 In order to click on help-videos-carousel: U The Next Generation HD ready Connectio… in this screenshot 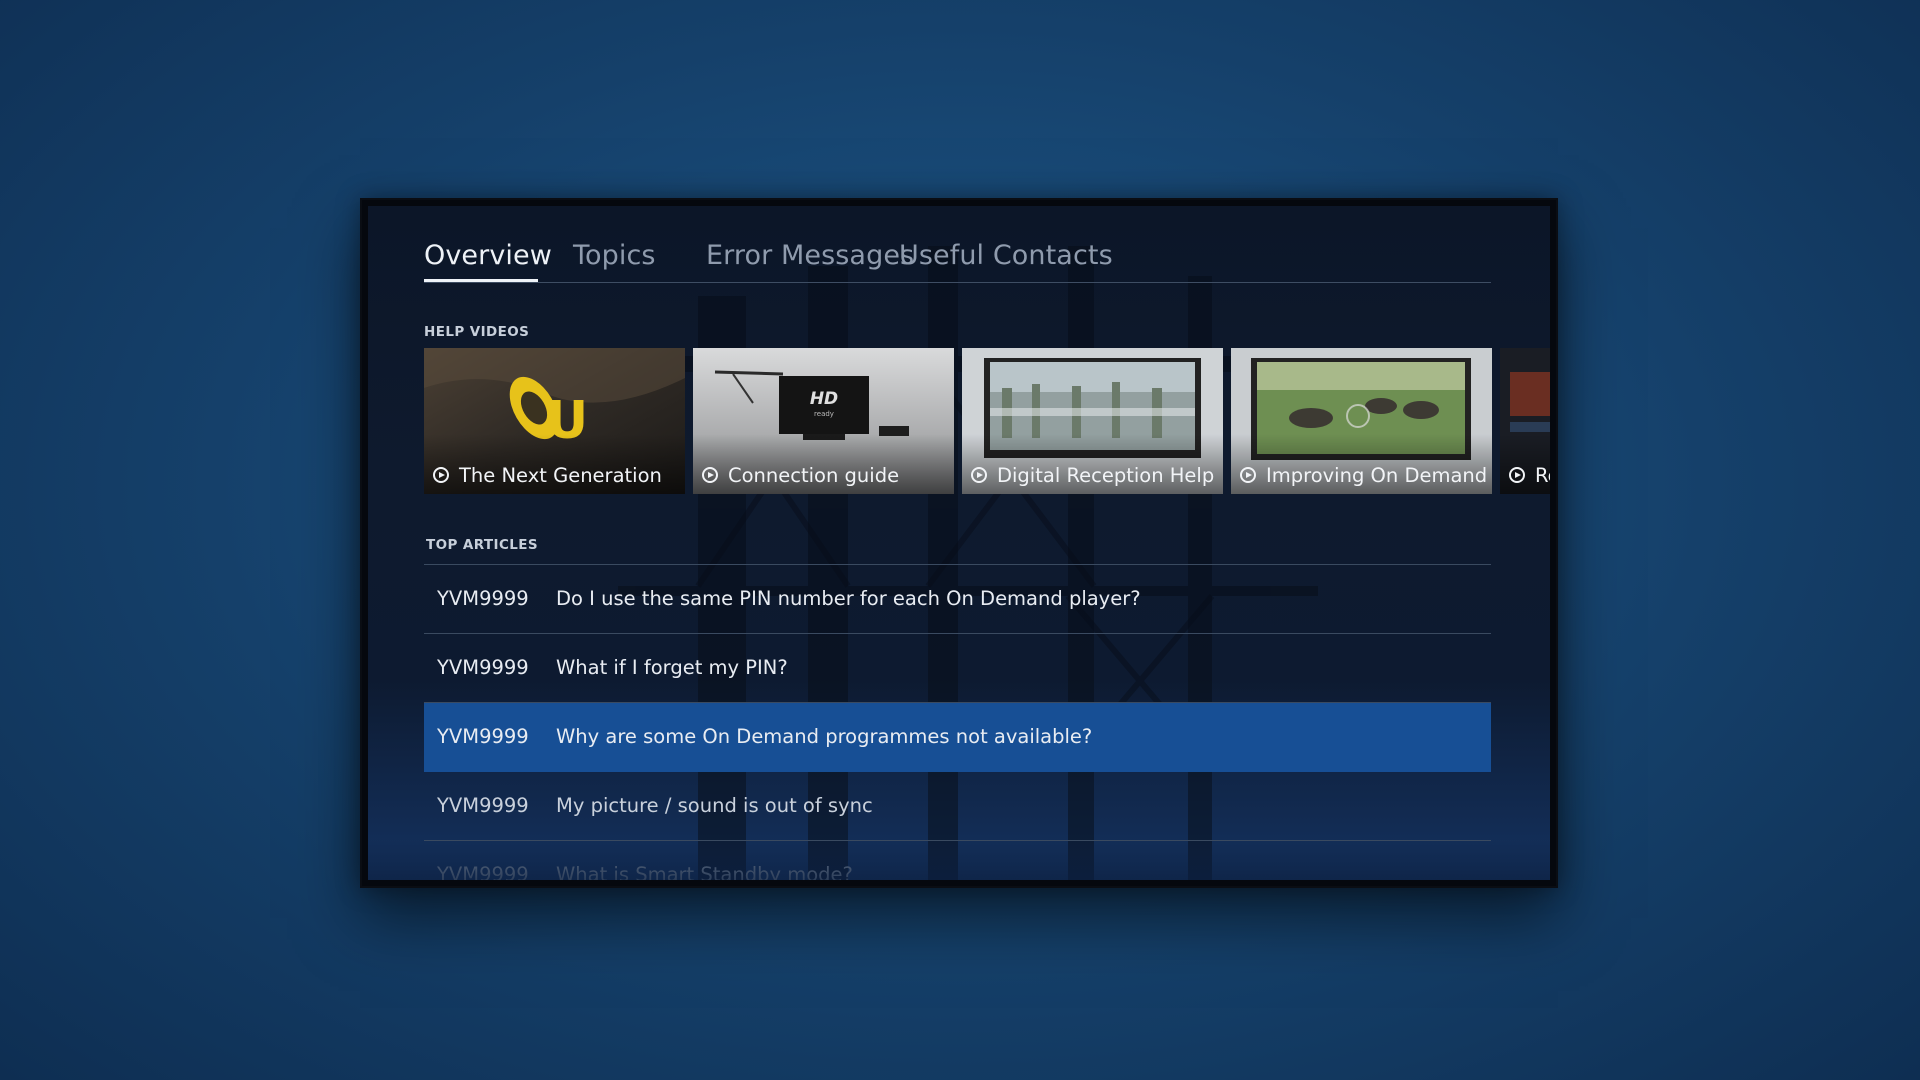, I will do `click(987, 421)`.